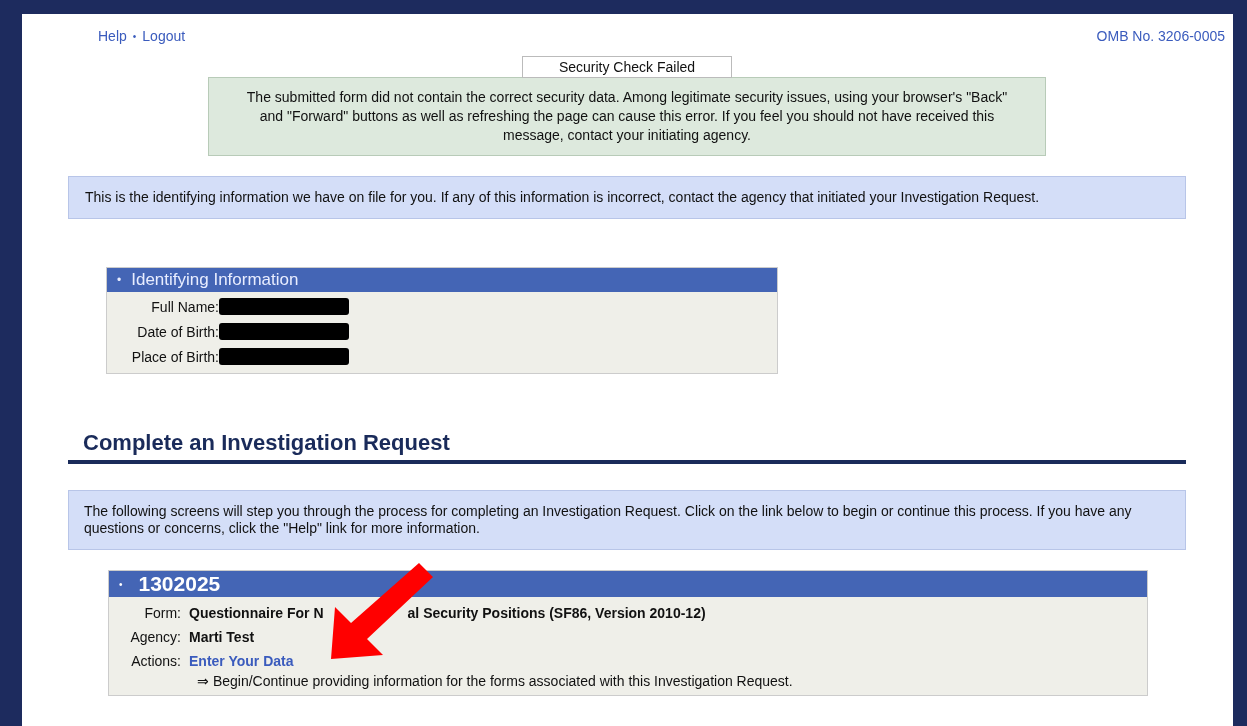 The width and height of the screenshot is (1247, 726). What do you see at coordinates (556, 613) in the screenshot?
I see `form-name: al Security Positions (SF86, Version 2010-12)` at bounding box center [556, 613].